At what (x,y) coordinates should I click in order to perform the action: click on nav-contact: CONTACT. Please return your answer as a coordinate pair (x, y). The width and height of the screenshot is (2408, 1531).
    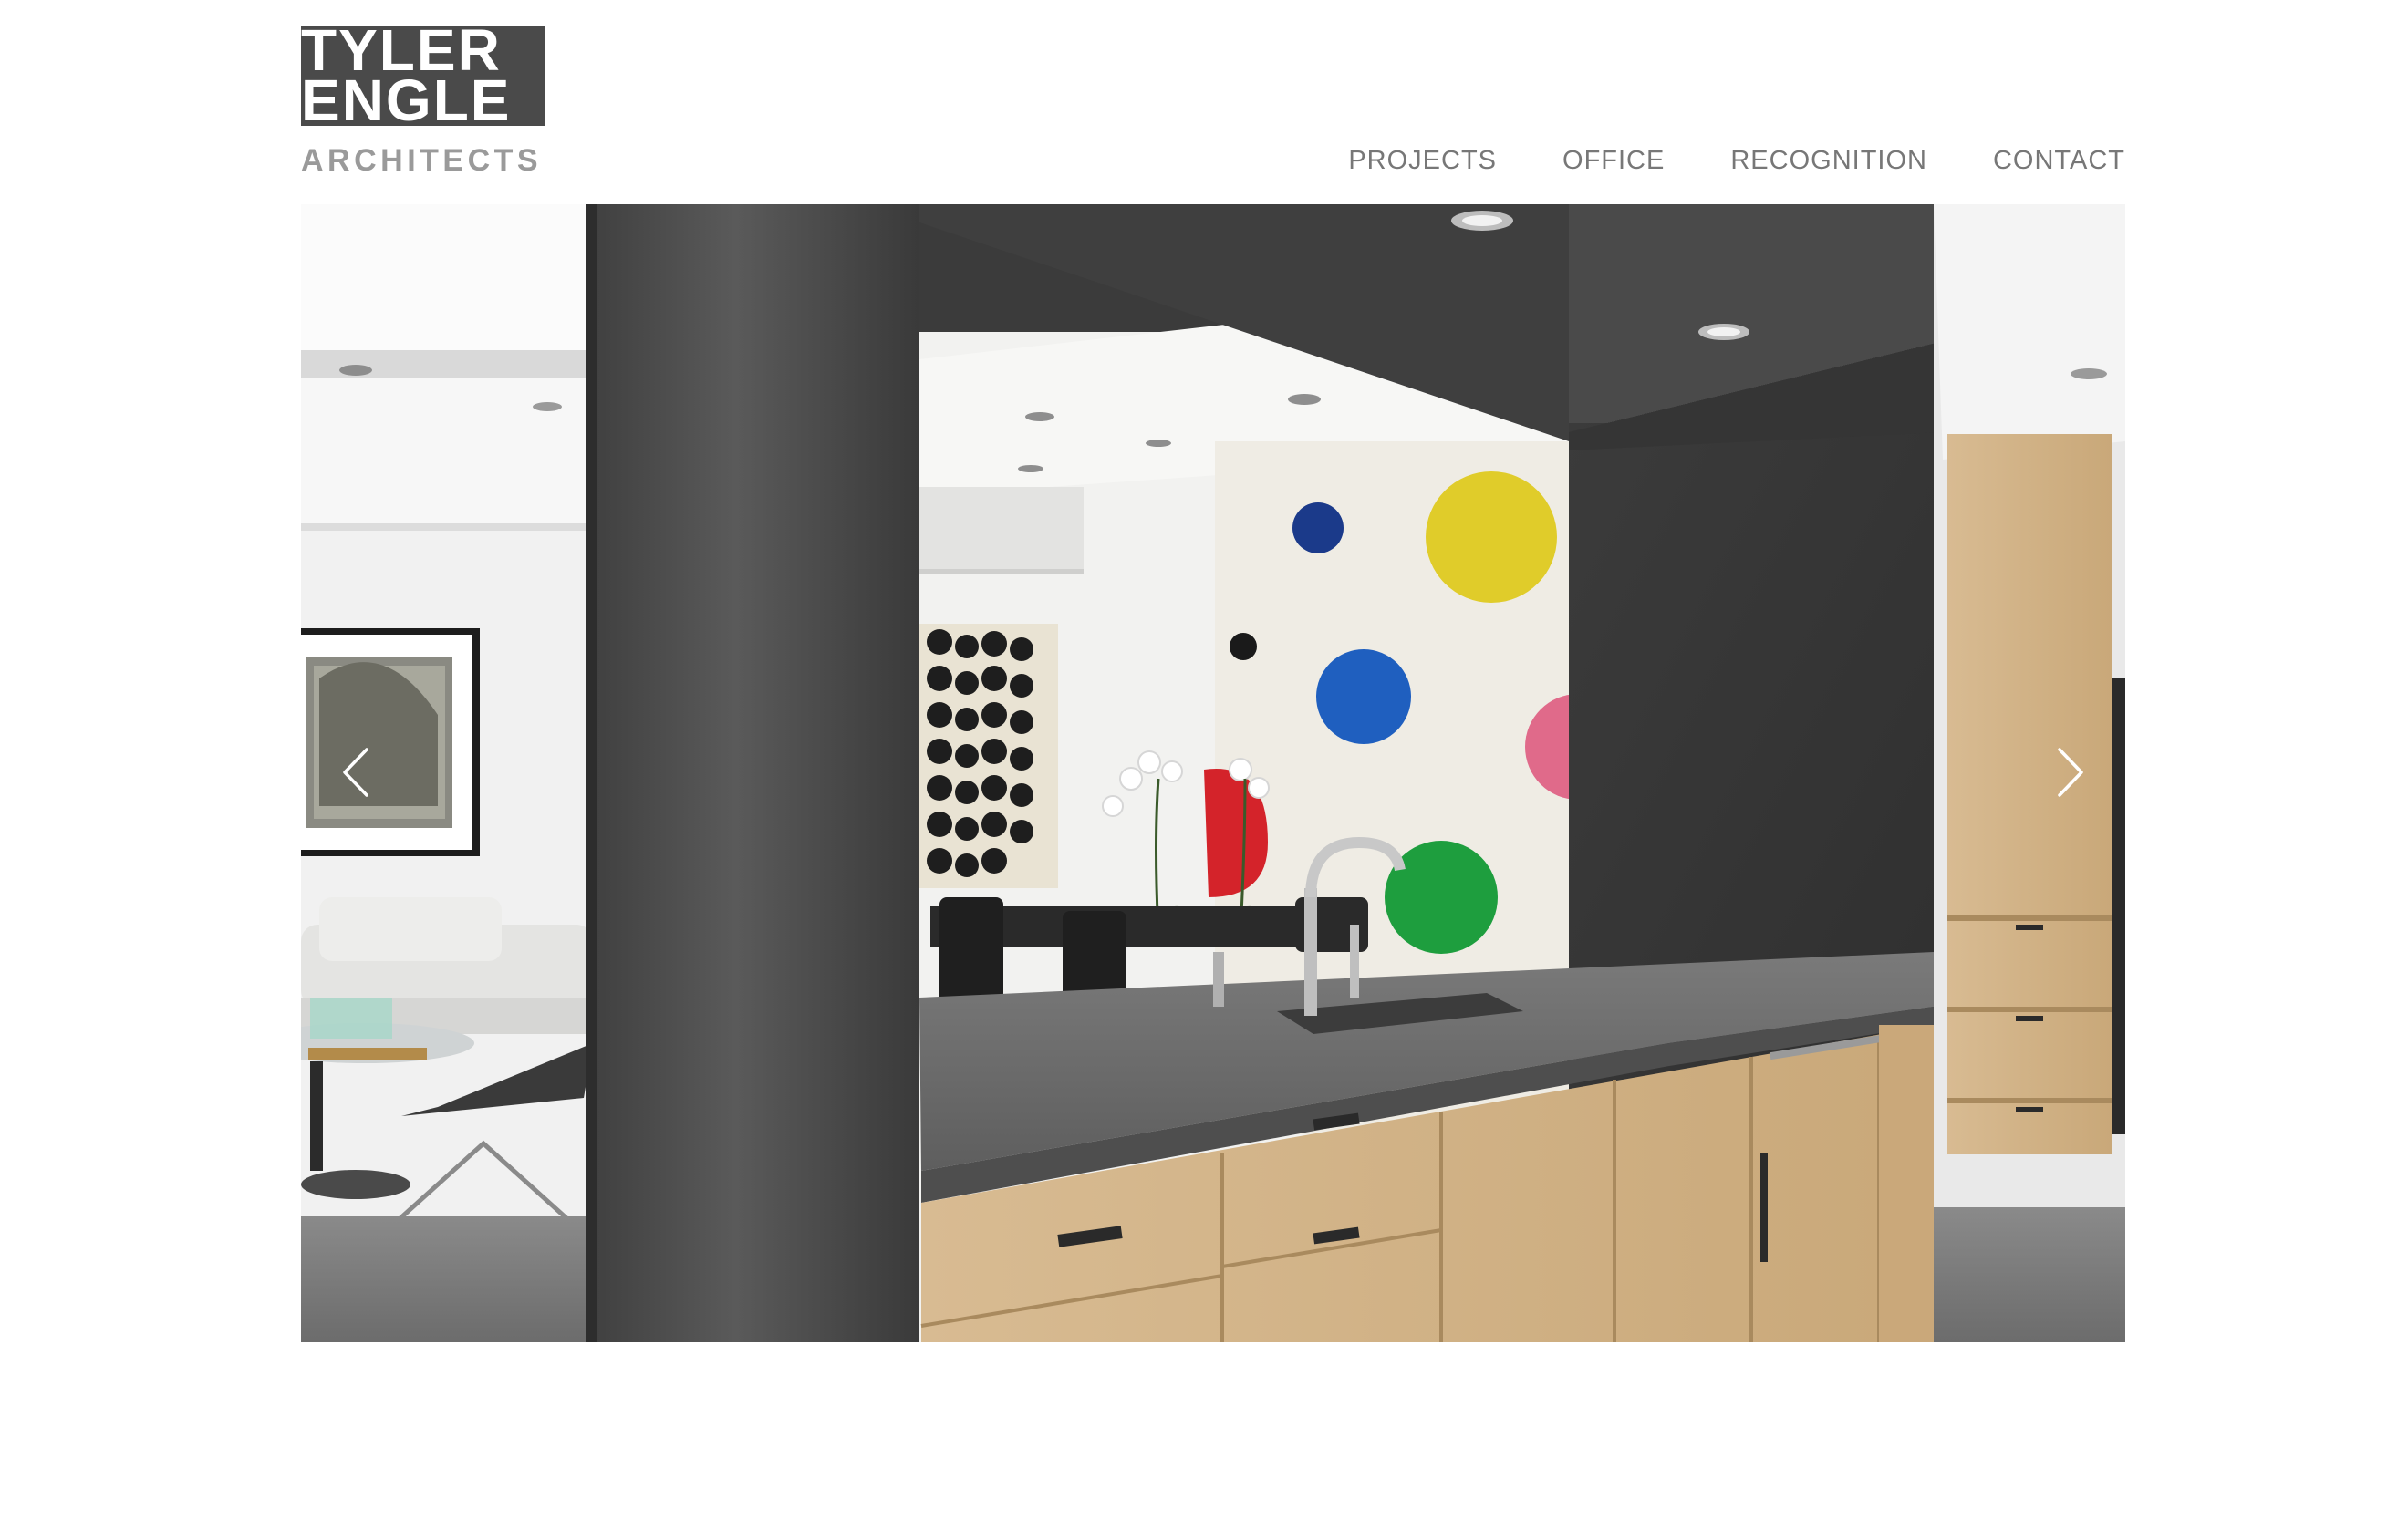
    Looking at the image, I should click on (2059, 160).